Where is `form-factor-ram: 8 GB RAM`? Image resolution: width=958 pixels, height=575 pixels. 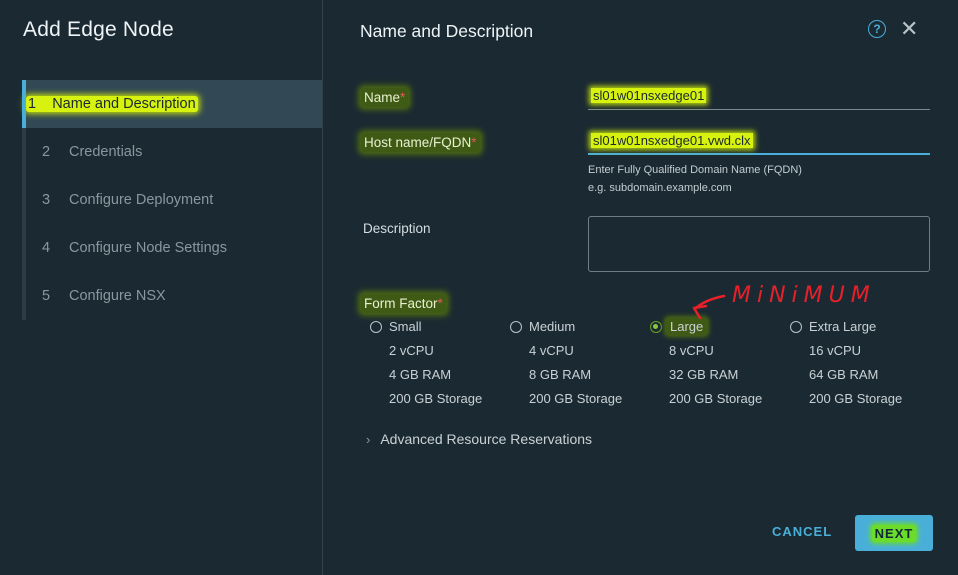 form-factor-ram: 8 GB RAM is located at coordinates (560, 374).